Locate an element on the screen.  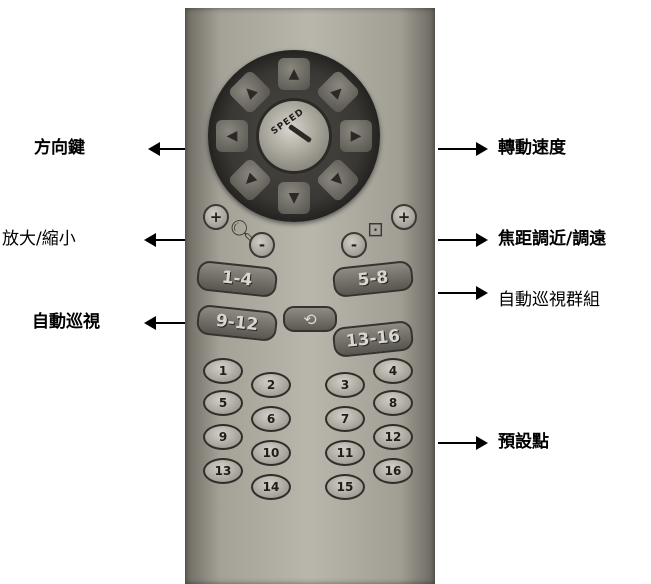
preset-4-button: 4 is located at coordinates (393, 371).